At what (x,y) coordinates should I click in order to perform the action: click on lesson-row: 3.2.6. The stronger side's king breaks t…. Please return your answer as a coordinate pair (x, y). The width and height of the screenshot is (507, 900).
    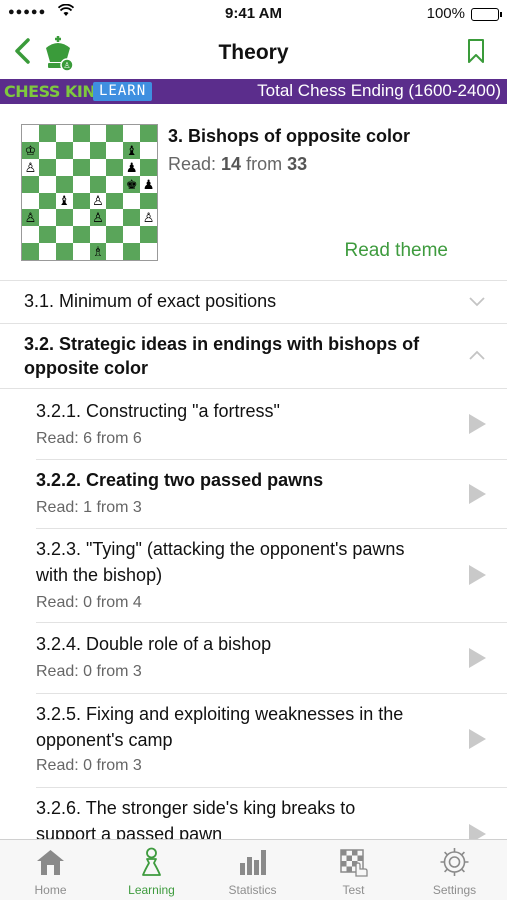
    Looking at the image, I should click on (253, 814).